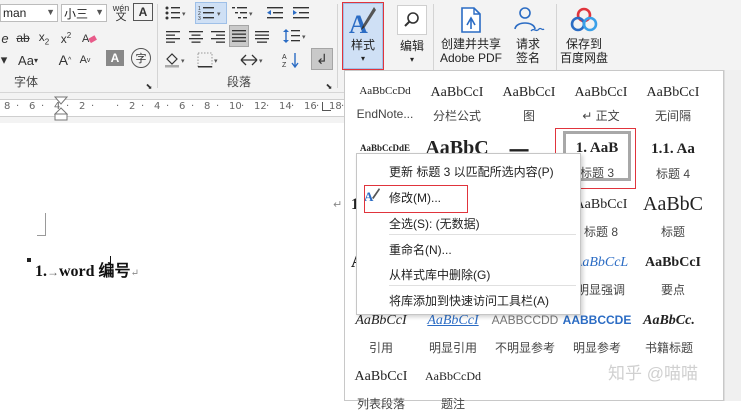  What do you see at coordinates (41, 224) in the screenshot?
I see `margin-corner-mark` at bounding box center [41, 224].